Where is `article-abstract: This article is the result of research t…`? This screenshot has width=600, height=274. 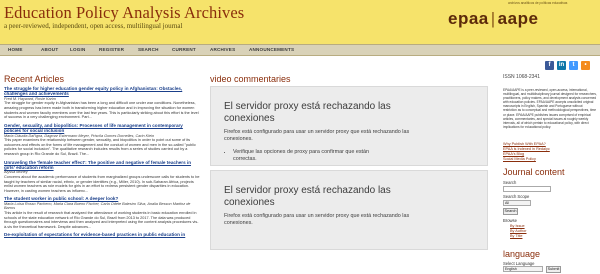
article-abstract: This article is the result of research t… is located at coordinates (101, 219).